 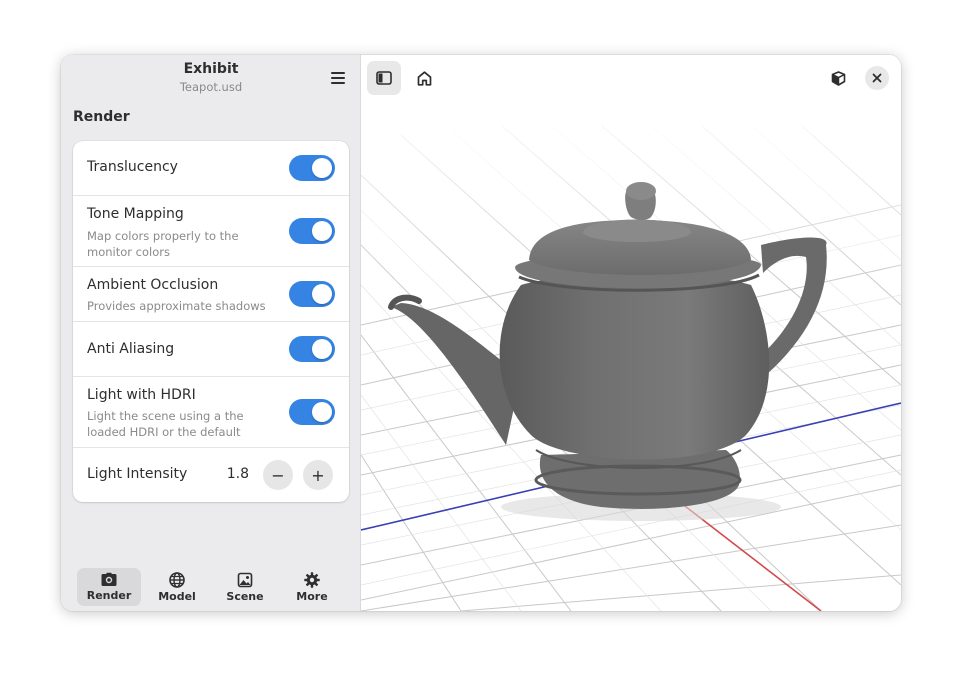 What do you see at coordinates (278, 475) in the screenshot?
I see `decrease-intensity-button: −` at bounding box center [278, 475].